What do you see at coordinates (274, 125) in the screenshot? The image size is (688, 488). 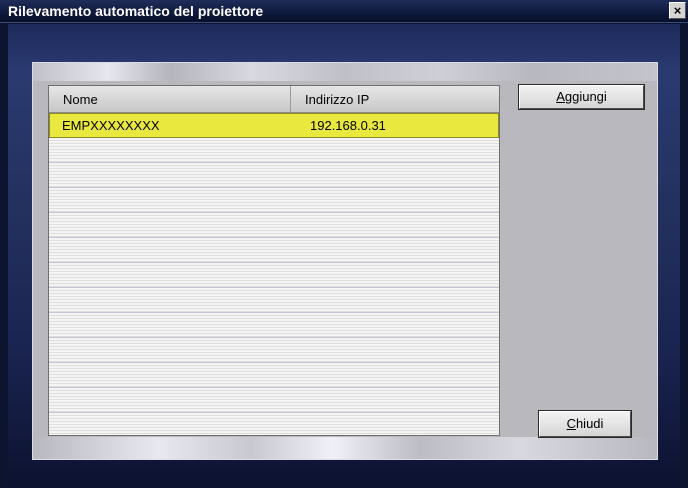 I see `table-row: EMPXXXXXXXX 192.168.0.31` at bounding box center [274, 125].